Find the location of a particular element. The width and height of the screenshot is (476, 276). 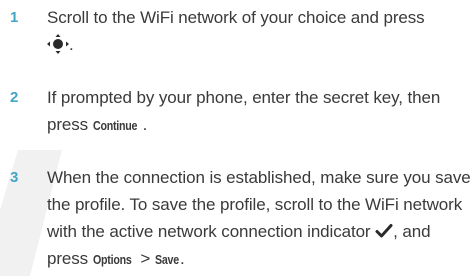

step-number: 1 is located at coordinates (14, 17).